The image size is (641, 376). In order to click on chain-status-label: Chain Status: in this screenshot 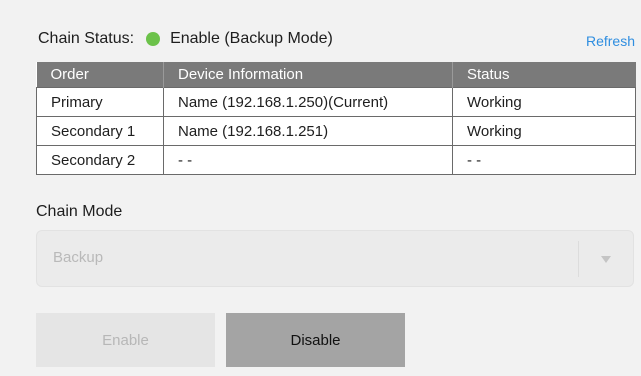, I will do `click(86, 38)`.